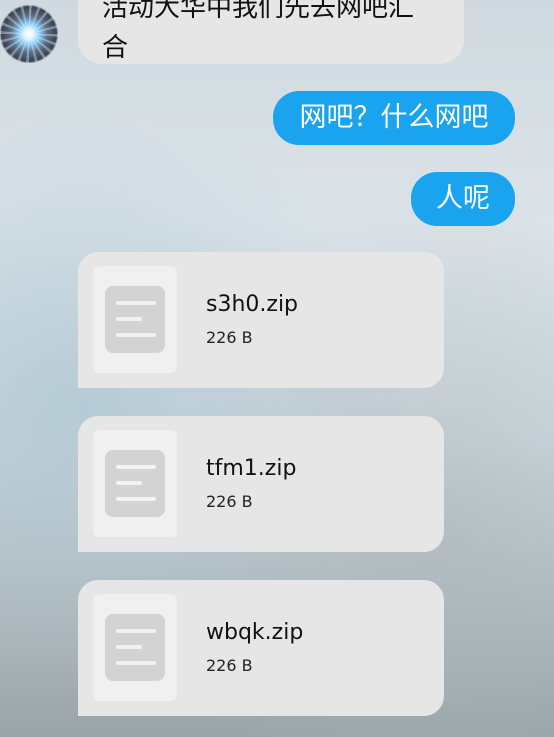  I want to click on contact-avatar, so click(29, 34).